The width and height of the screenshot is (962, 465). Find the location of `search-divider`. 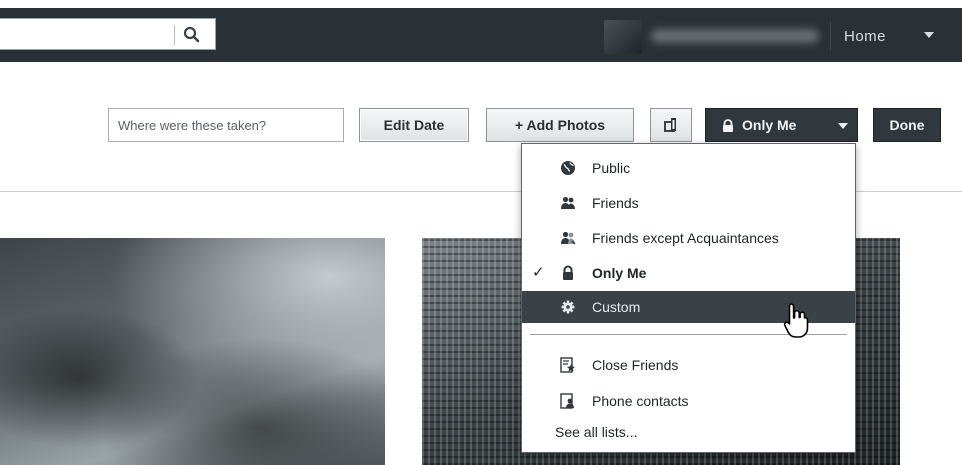

search-divider is located at coordinates (174, 35).